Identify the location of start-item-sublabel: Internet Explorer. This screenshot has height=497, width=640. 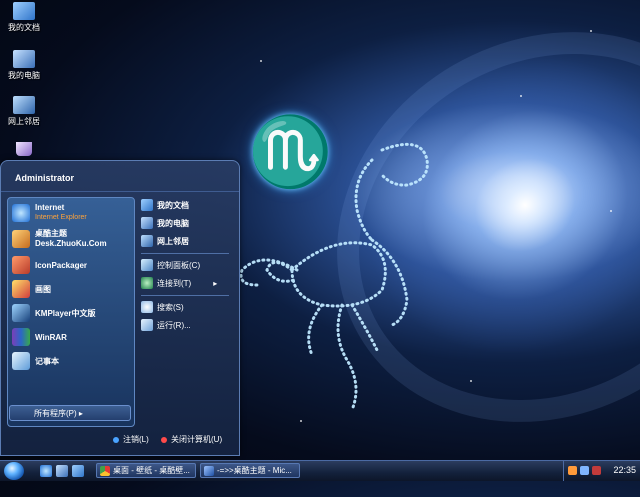
(61, 217).